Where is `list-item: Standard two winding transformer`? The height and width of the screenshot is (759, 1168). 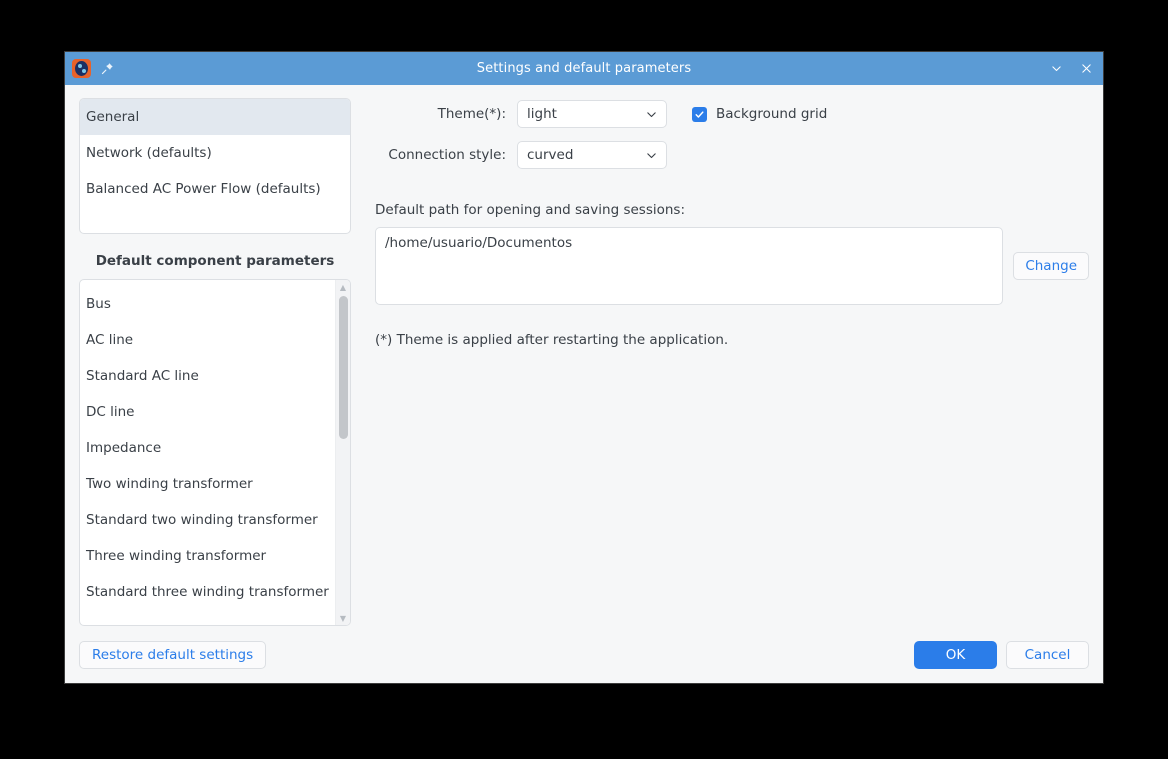 list-item: Standard two winding transformer is located at coordinates (207, 520).